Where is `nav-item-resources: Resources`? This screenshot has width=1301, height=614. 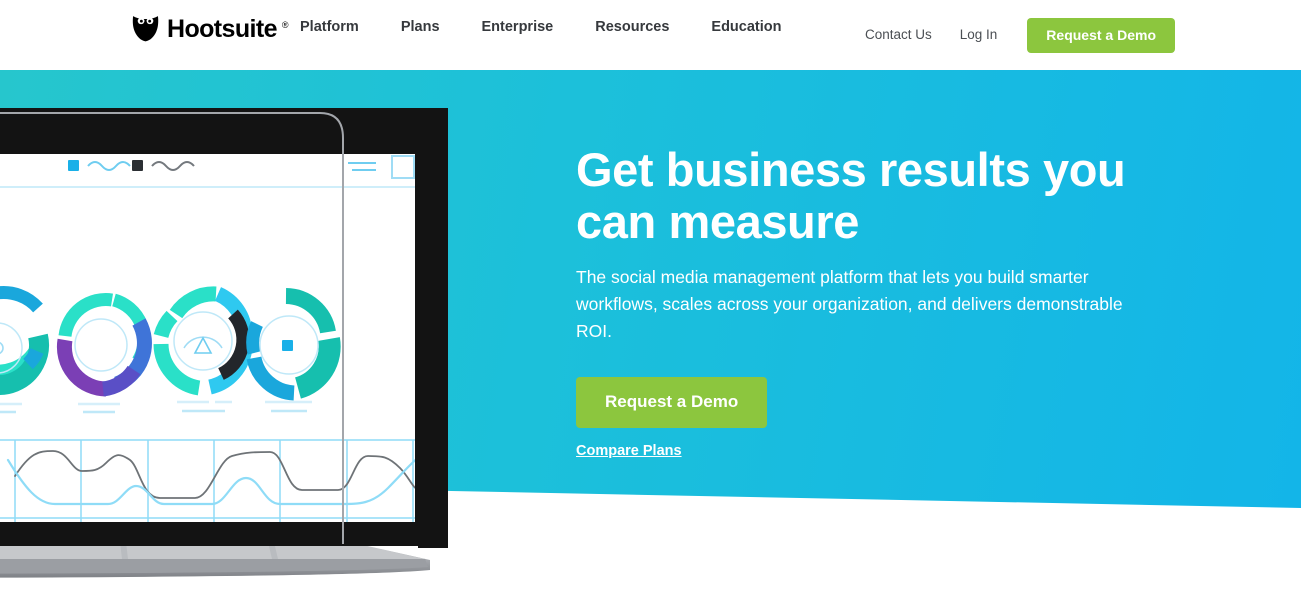 nav-item-resources: Resources is located at coordinates (643, 27).